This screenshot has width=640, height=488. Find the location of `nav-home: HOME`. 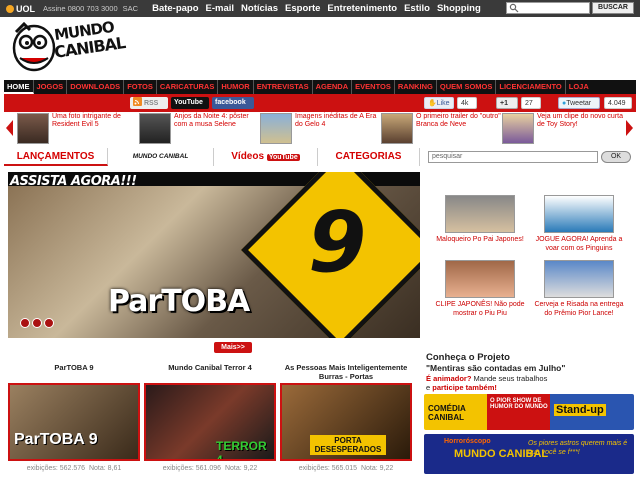

nav-home: HOME is located at coordinates (19, 87).